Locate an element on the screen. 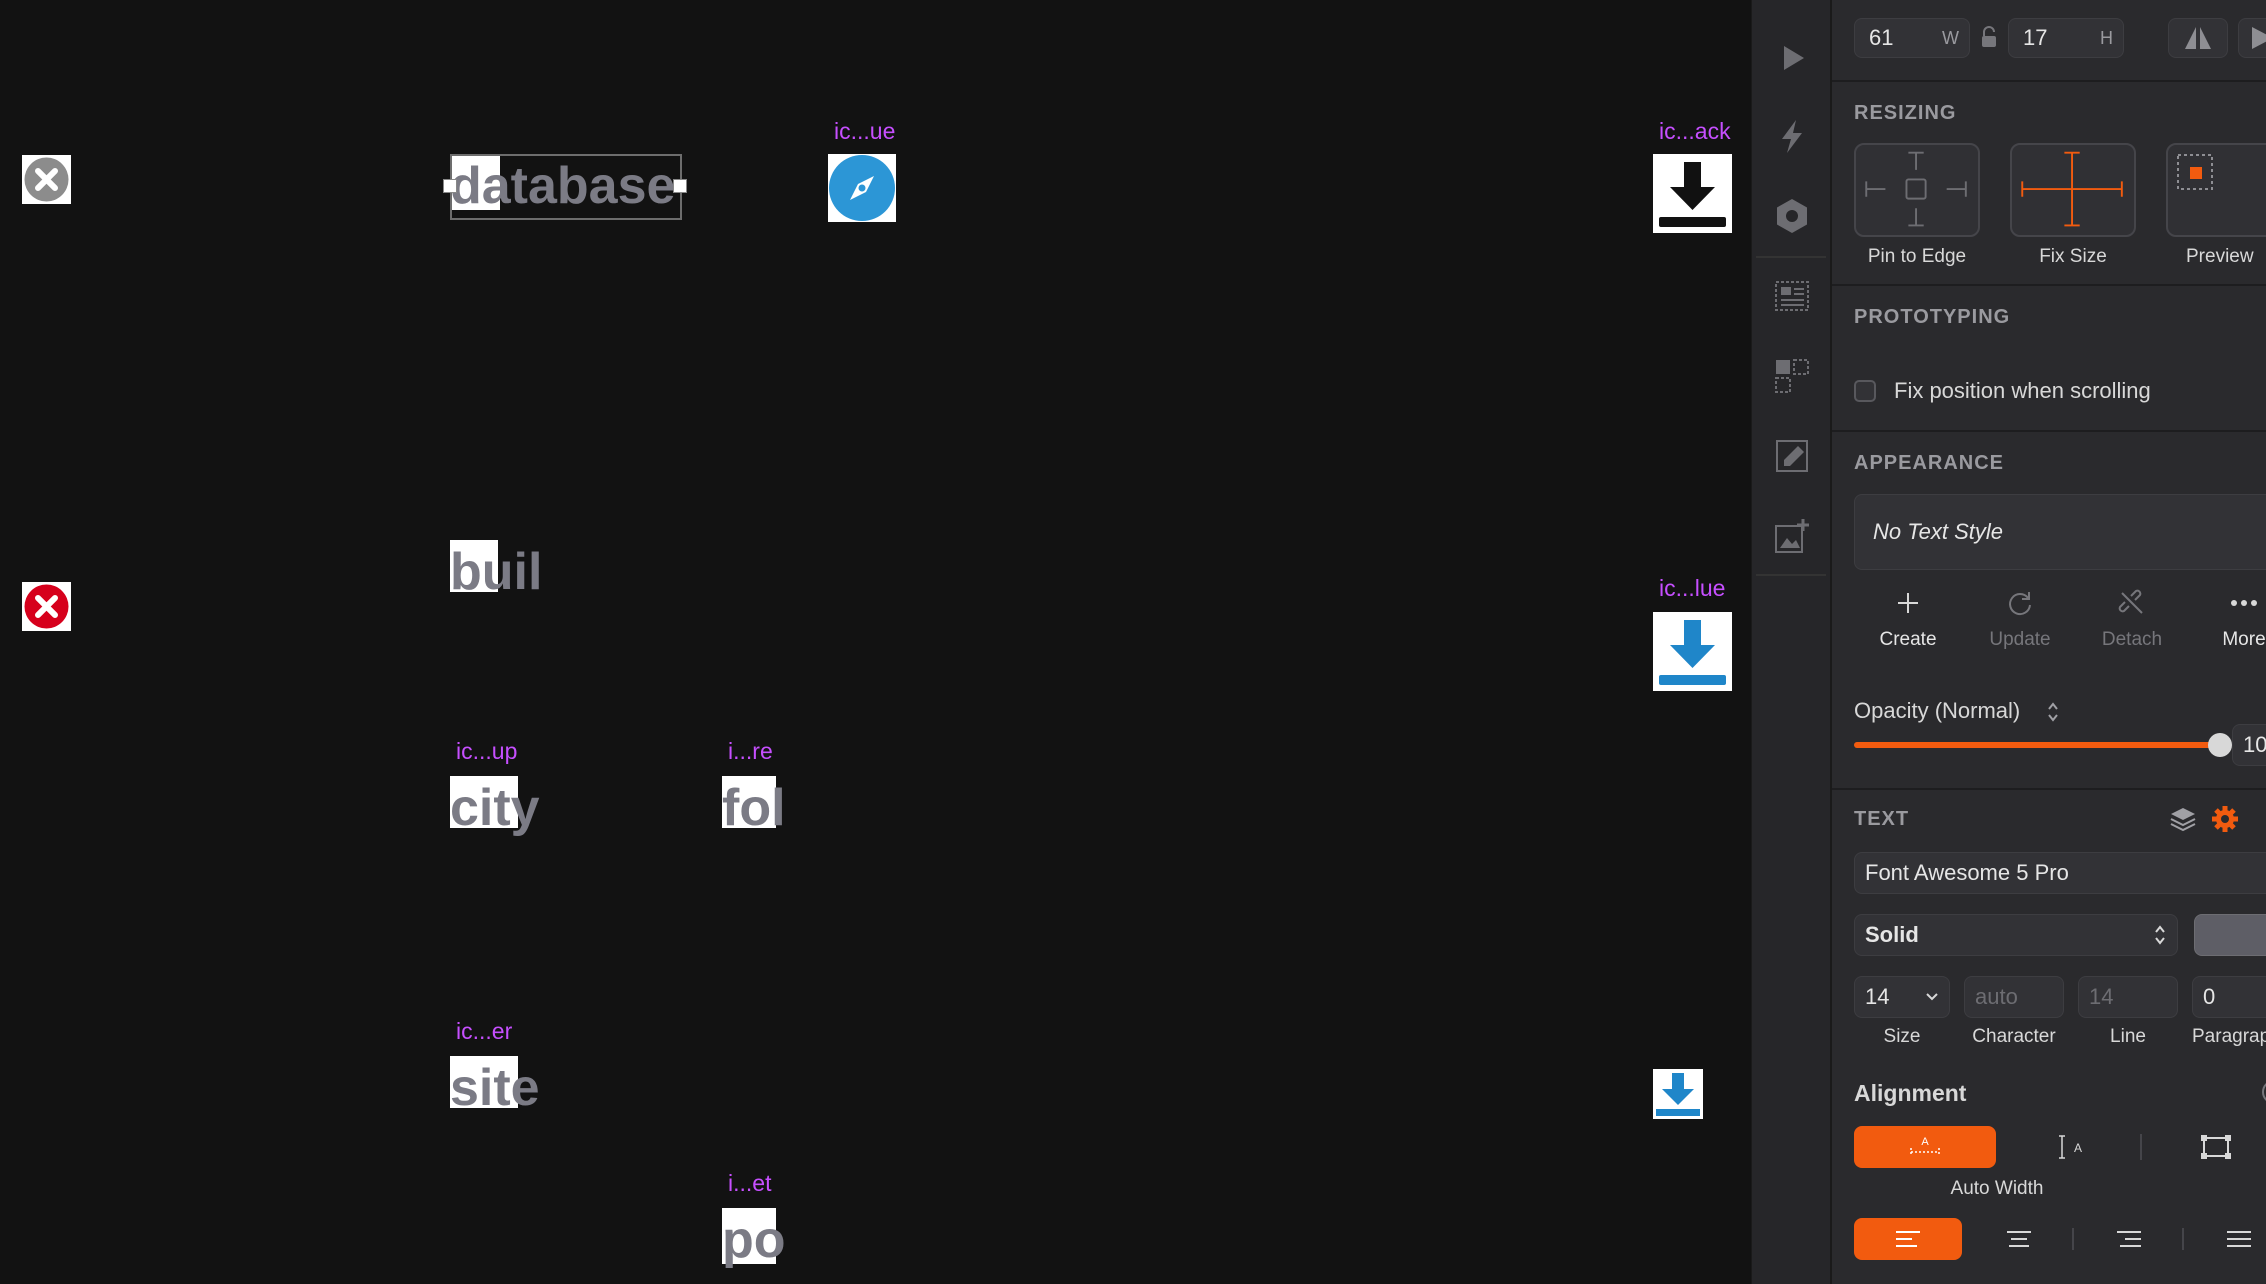 The width and height of the screenshot is (2266, 1284). resizing-title: RESIZING is located at coordinates (1905, 113).